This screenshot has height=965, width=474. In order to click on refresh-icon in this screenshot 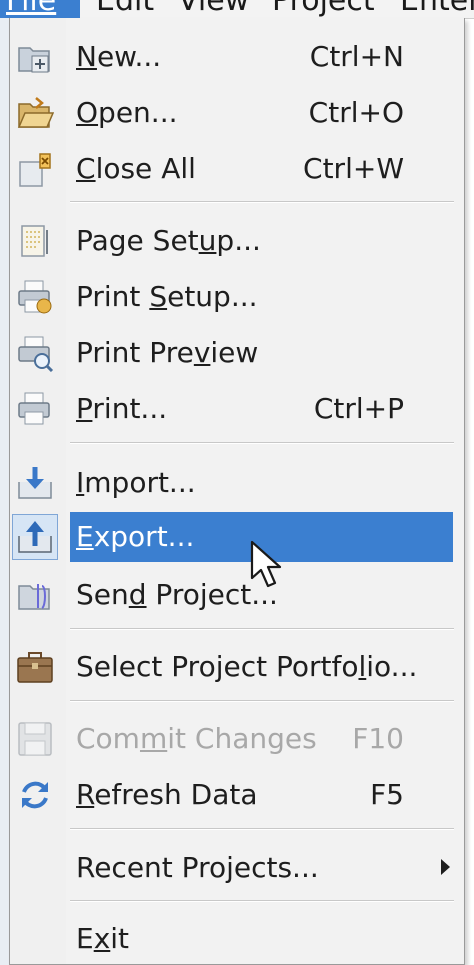, I will do `click(35, 795)`.